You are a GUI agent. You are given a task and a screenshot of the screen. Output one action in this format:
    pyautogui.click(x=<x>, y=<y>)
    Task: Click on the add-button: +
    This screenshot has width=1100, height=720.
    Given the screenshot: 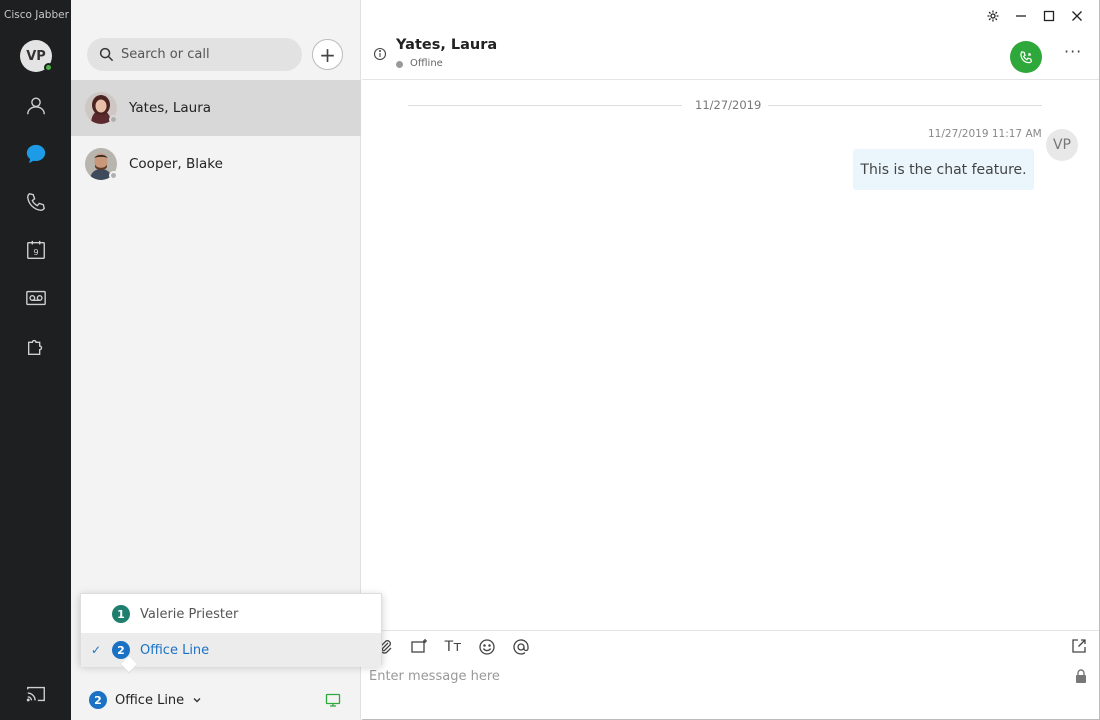 What is the action you would take?
    pyautogui.click(x=327, y=54)
    